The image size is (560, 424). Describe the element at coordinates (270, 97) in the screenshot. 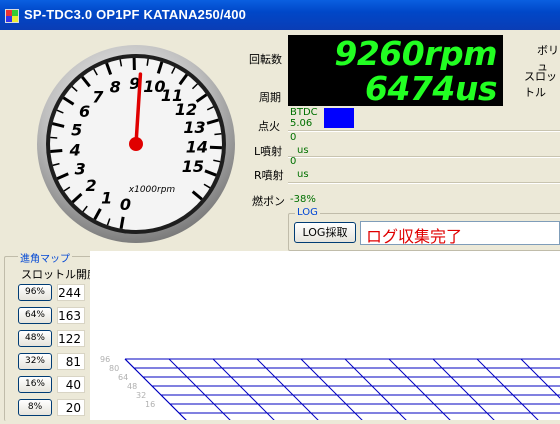

I see `period-label: 周期` at that location.